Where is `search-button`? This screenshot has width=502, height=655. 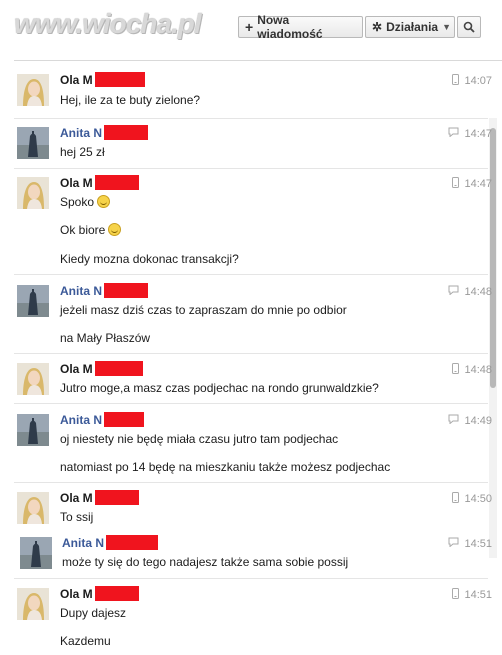
search-button is located at coordinates (469, 27).